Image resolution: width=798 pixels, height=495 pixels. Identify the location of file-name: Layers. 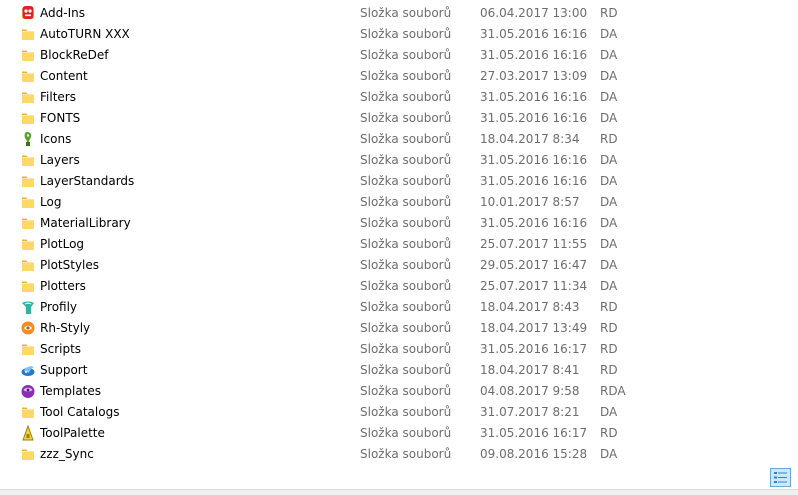
(60, 160).